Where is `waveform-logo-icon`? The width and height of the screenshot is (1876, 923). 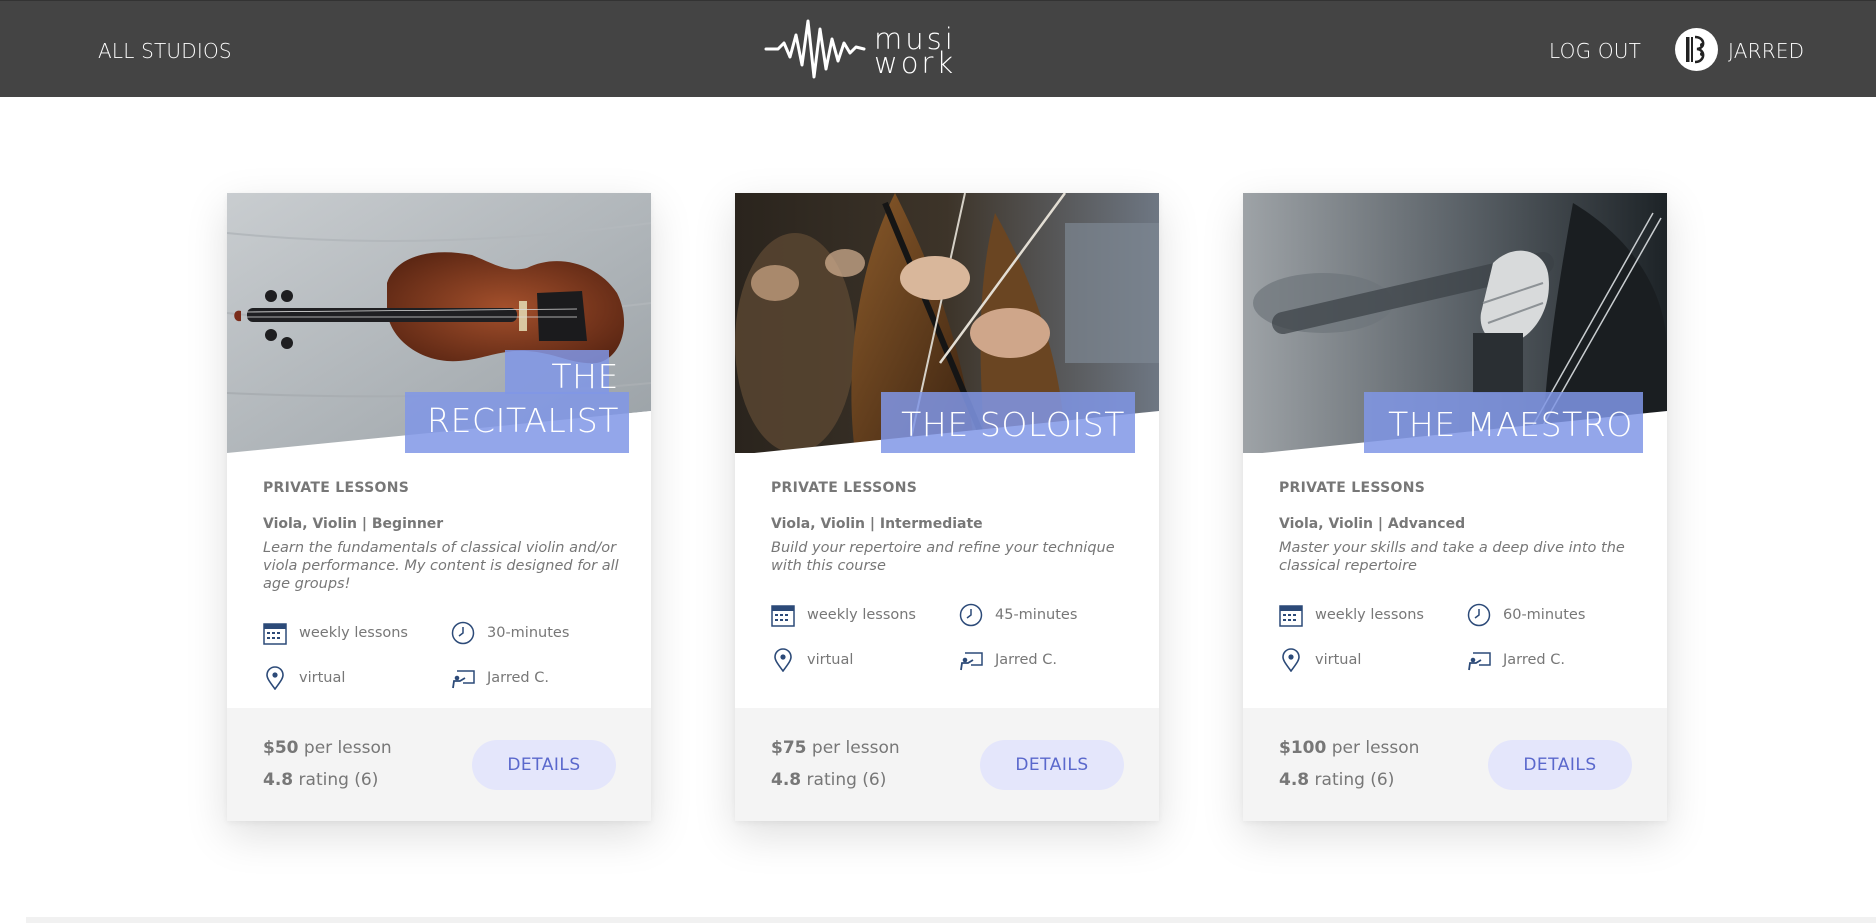 waveform-logo-icon is located at coordinates (815, 49).